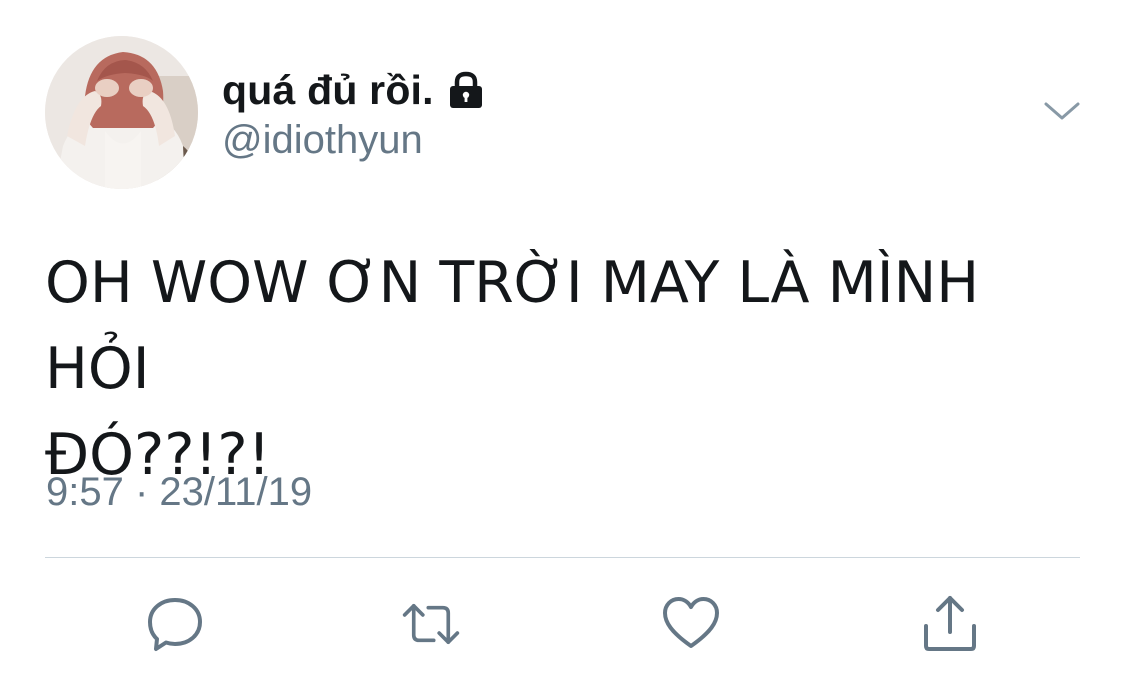 This screenshot has height=691, width=1125. What do you see at coordinates (328, 90) in the screenshot?
I see `display-name: quá đủ rồi.` at bounding box center [328, 90].